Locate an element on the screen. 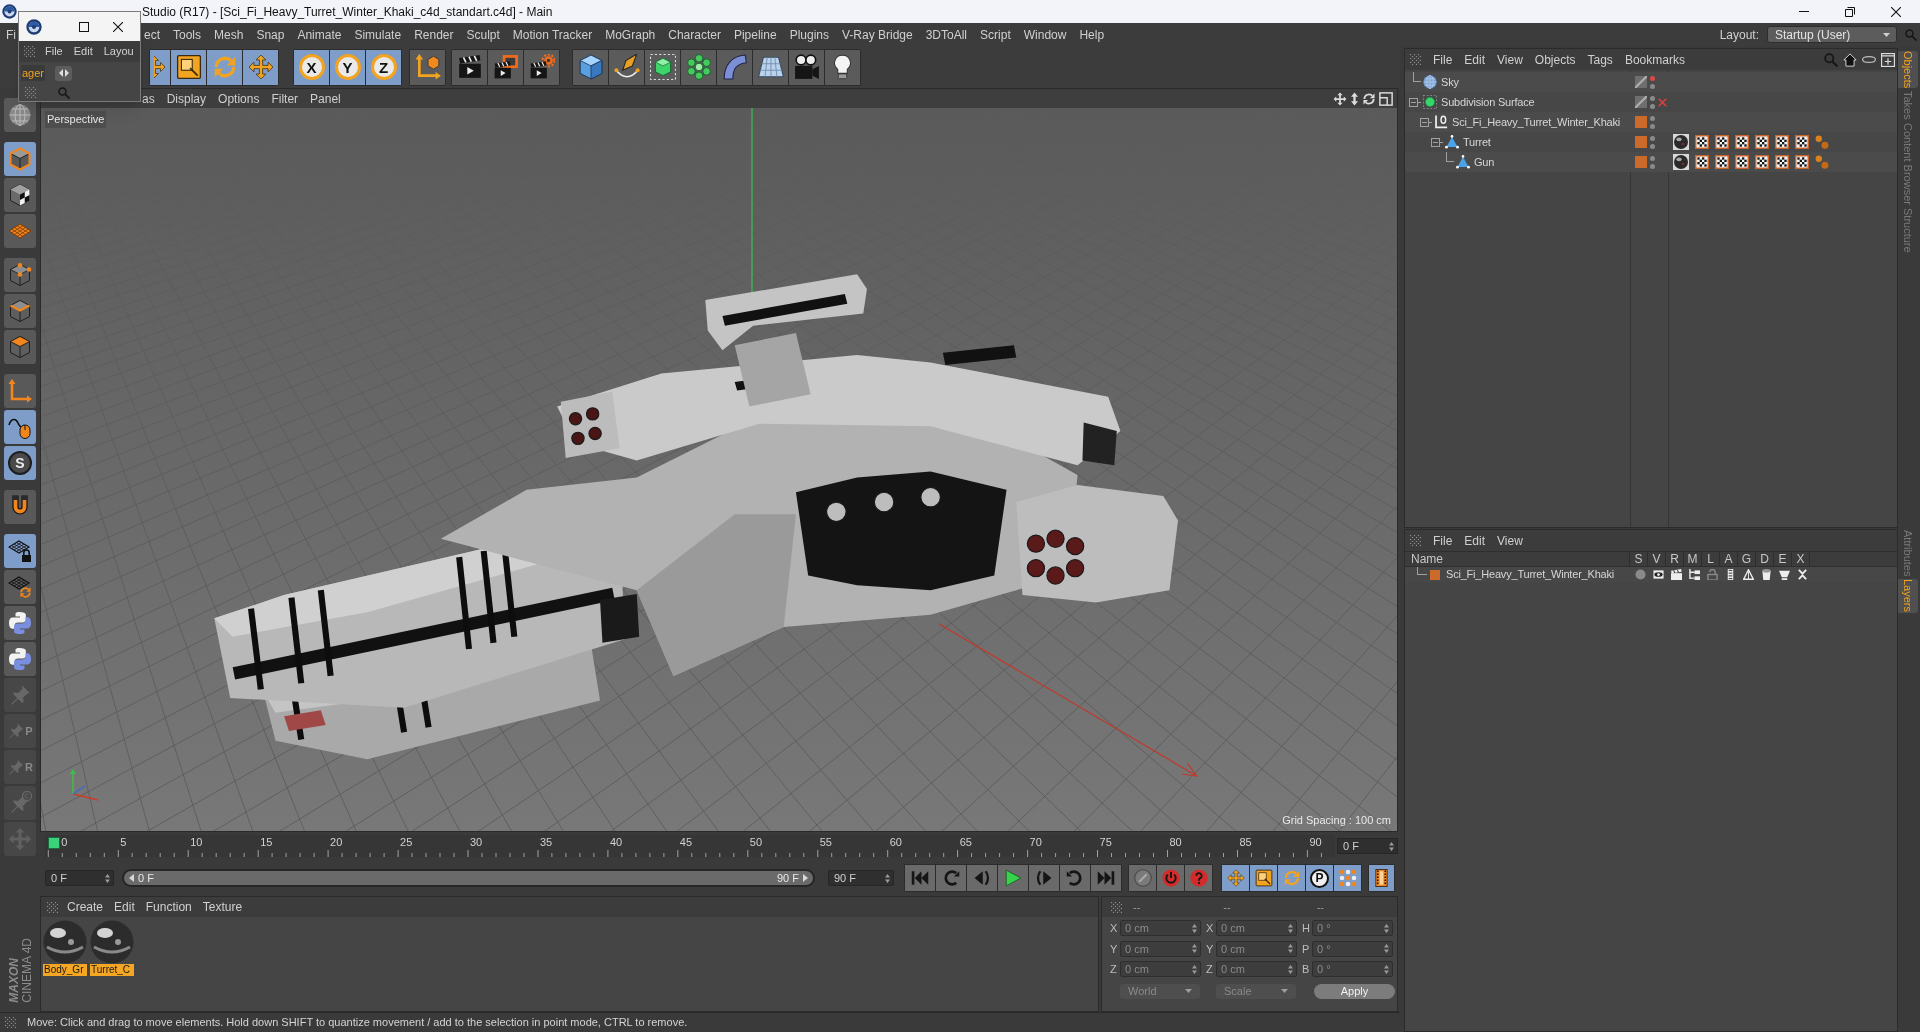  menu-item: ect is located at coordinates (152, 34).